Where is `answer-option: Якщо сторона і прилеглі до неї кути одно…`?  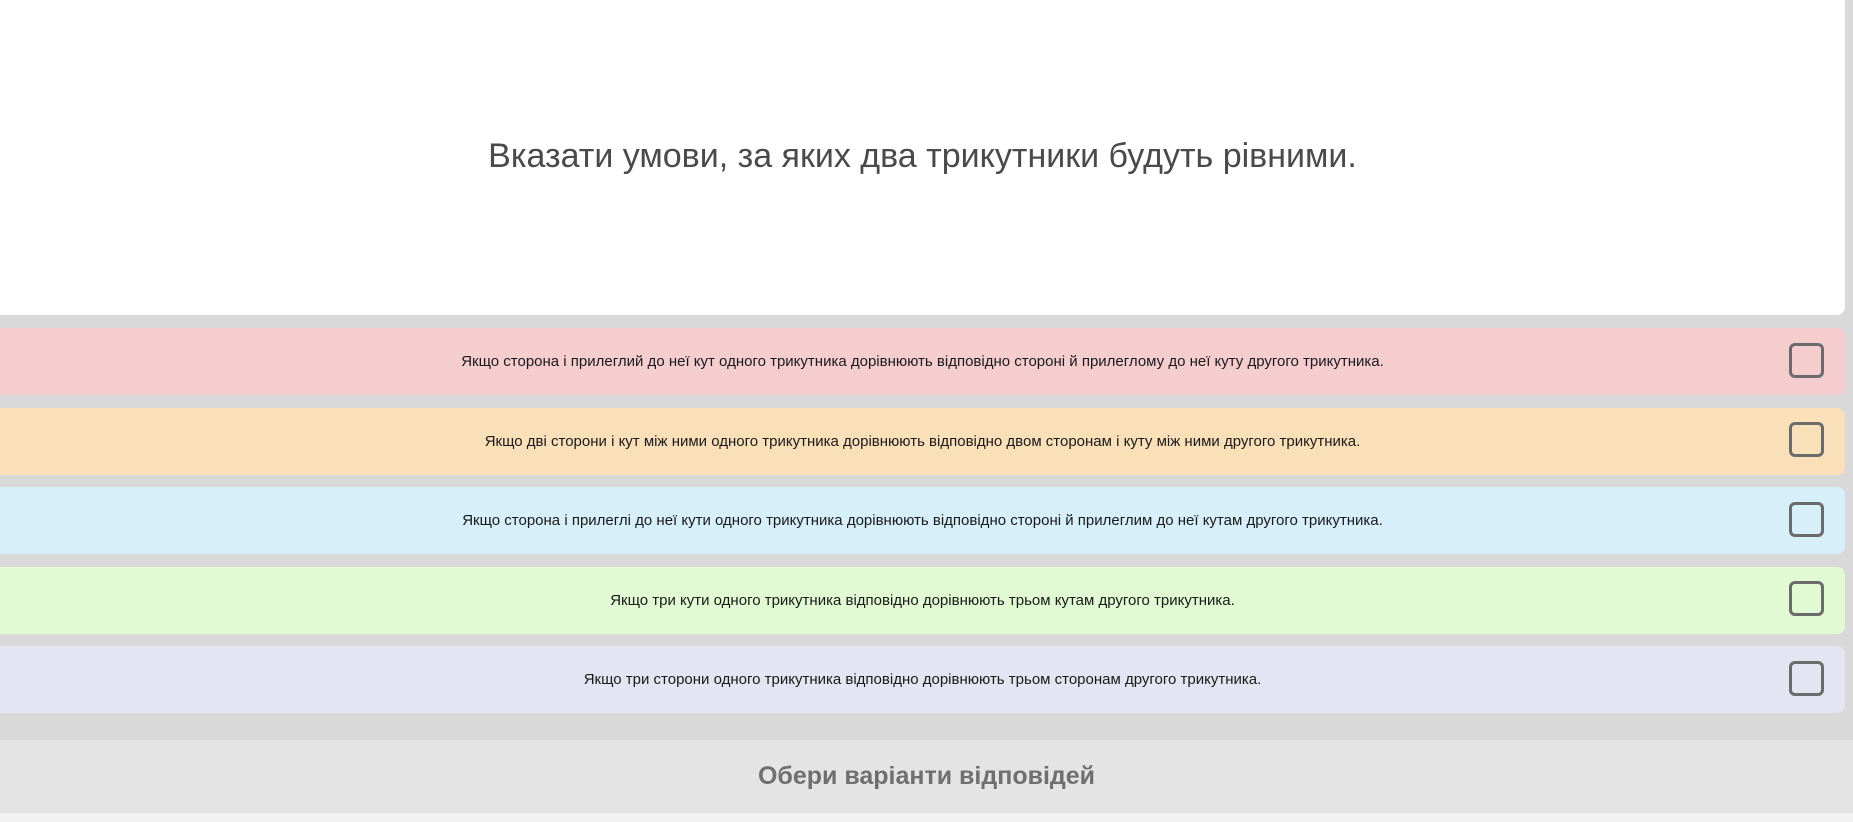 answer-option: Якщо сторона і прилеглі до неї кути одно… is located at coordinates (922, 520).